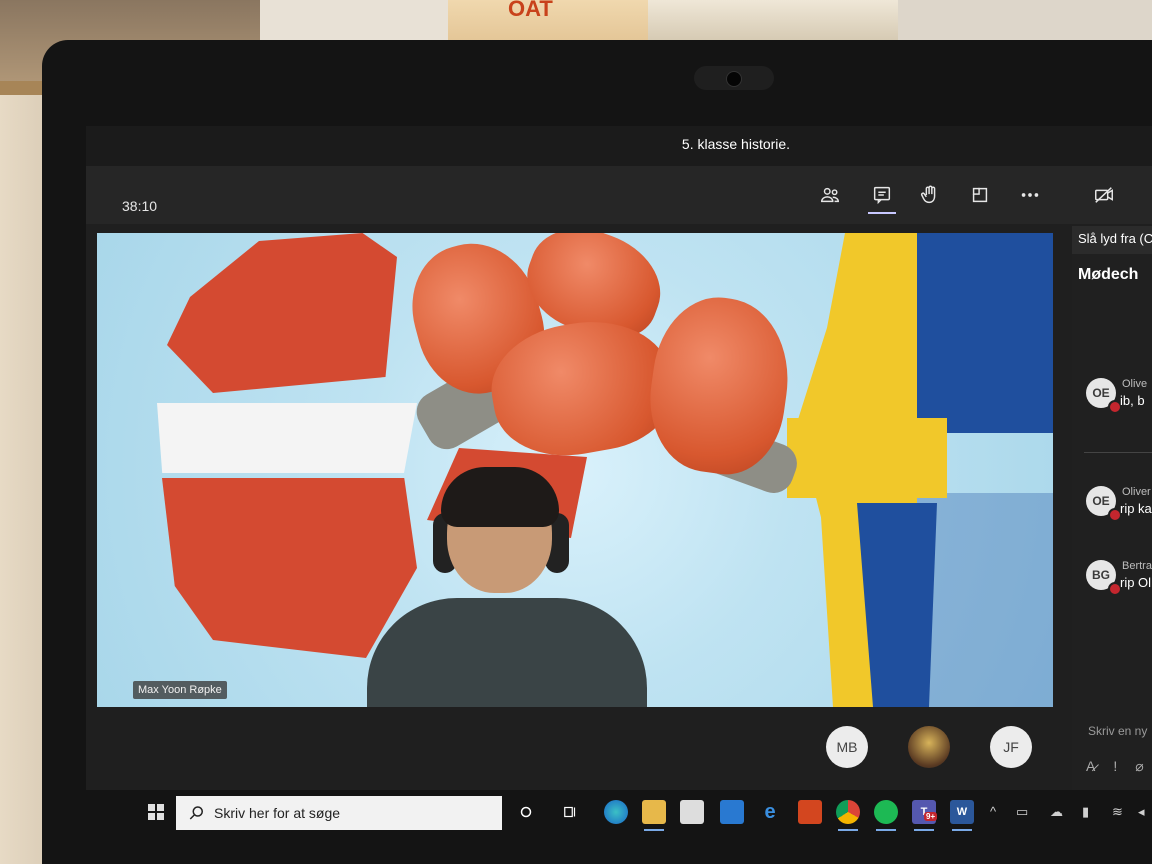  I want to click on meeting-timer: 38:10, so click(140, 206).